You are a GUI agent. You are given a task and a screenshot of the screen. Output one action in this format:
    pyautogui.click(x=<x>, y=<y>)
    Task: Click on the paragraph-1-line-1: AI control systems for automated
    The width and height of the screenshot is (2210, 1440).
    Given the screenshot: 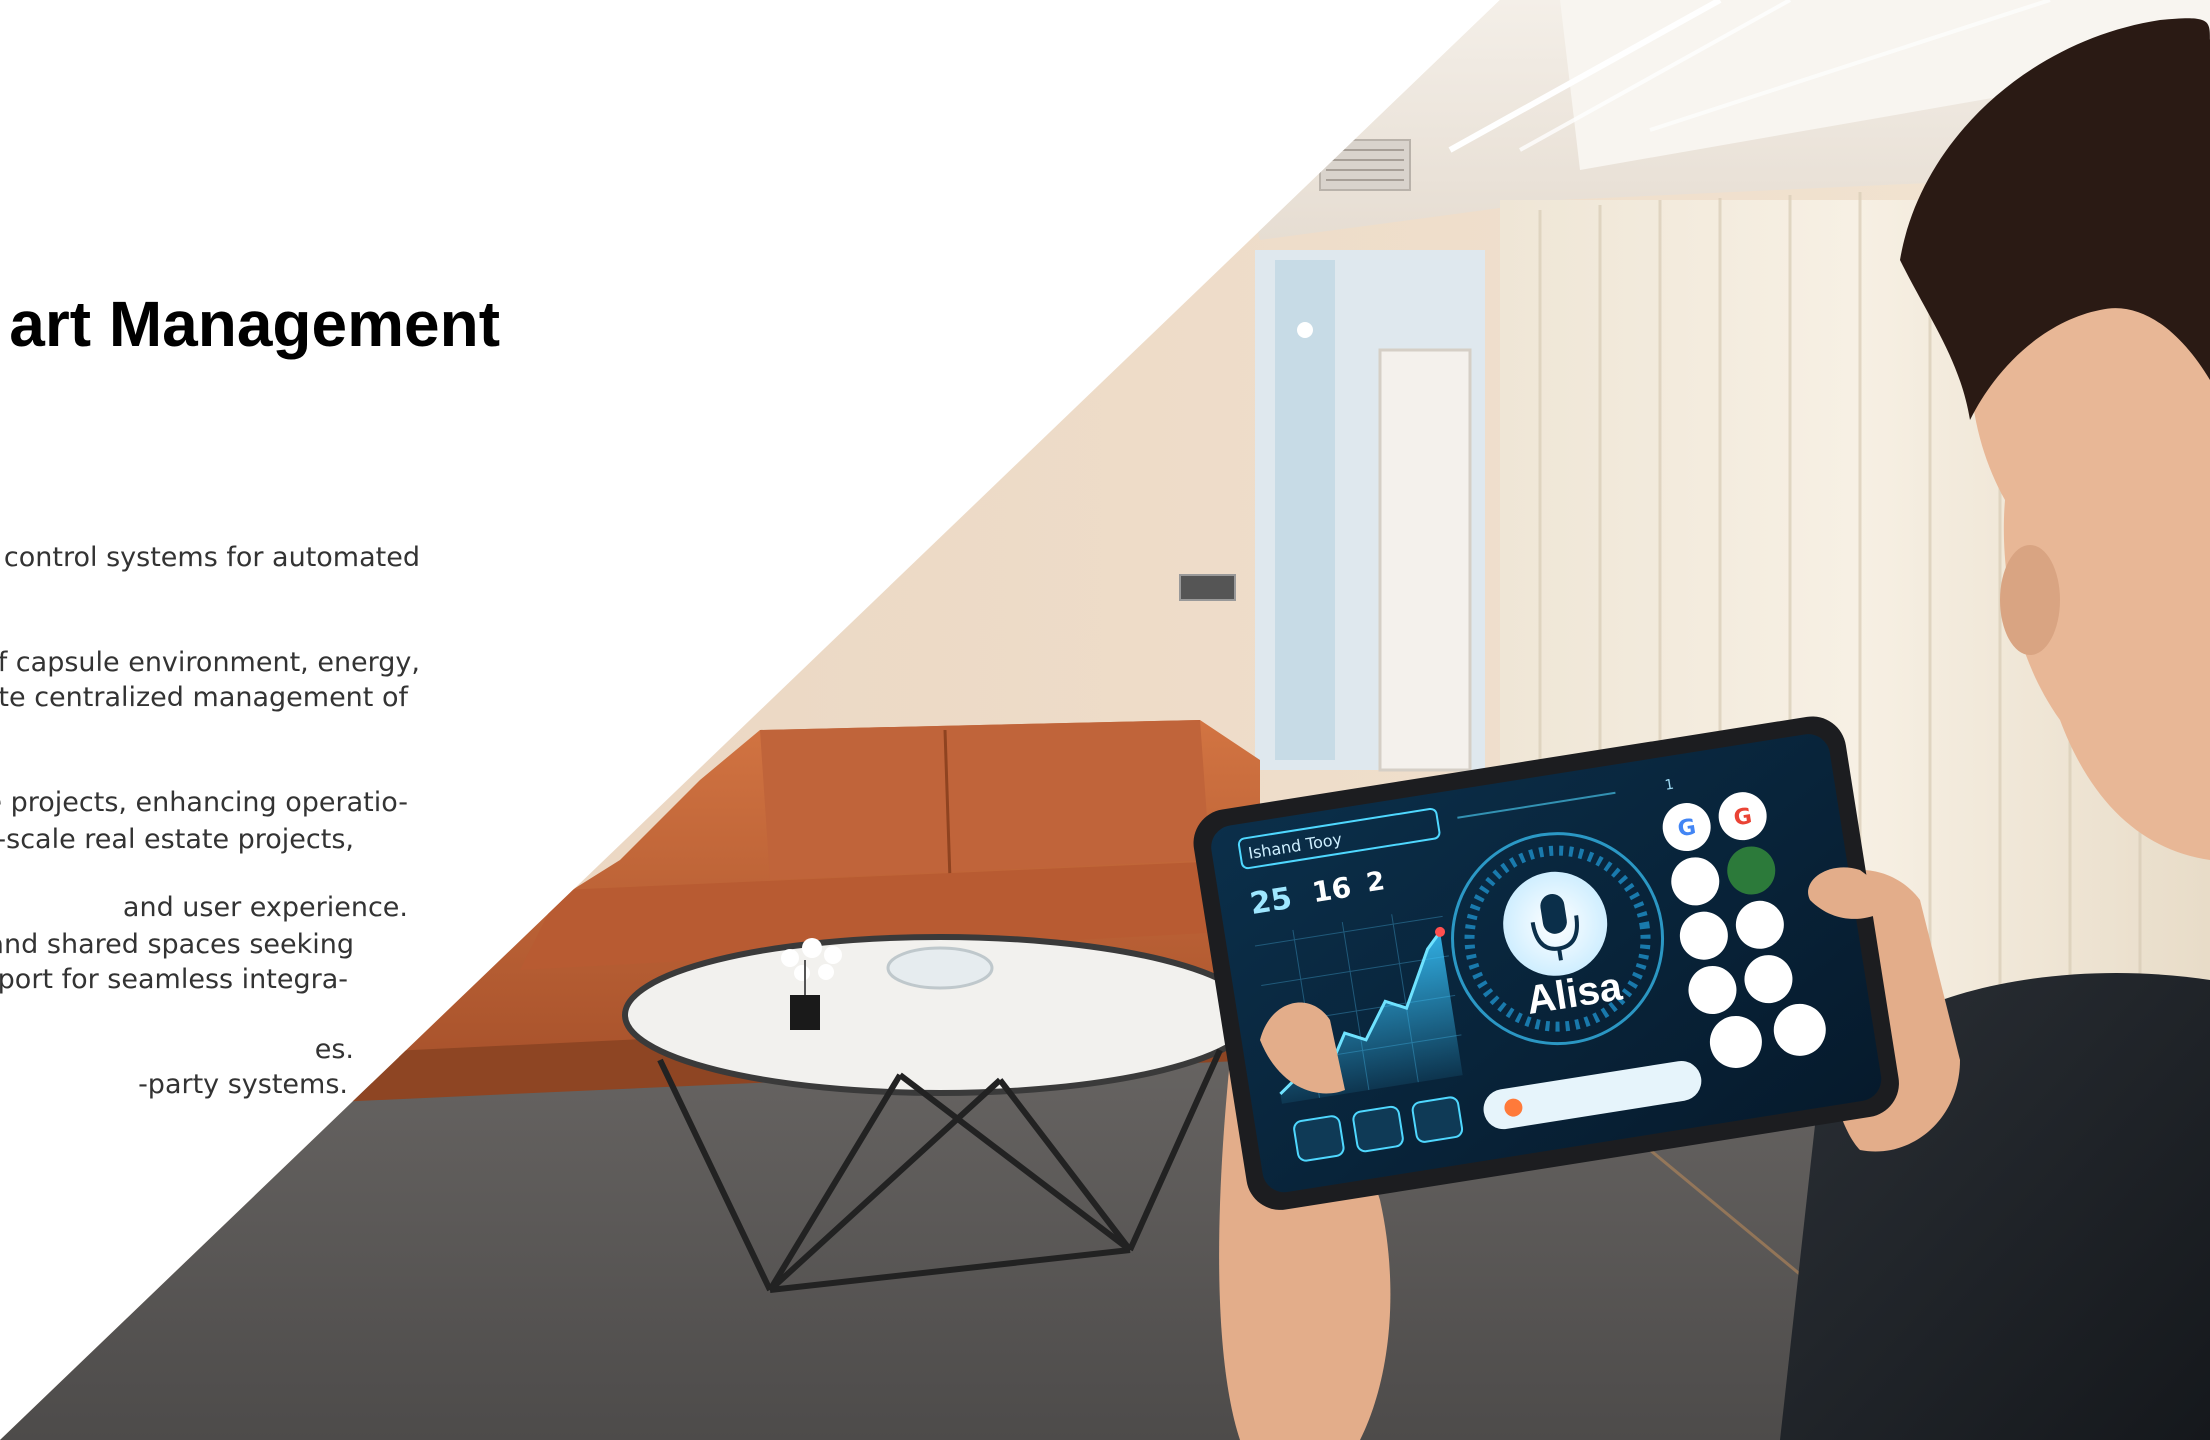 What is the action you would take?
    pyautogui.click(x=210, y=557)
    